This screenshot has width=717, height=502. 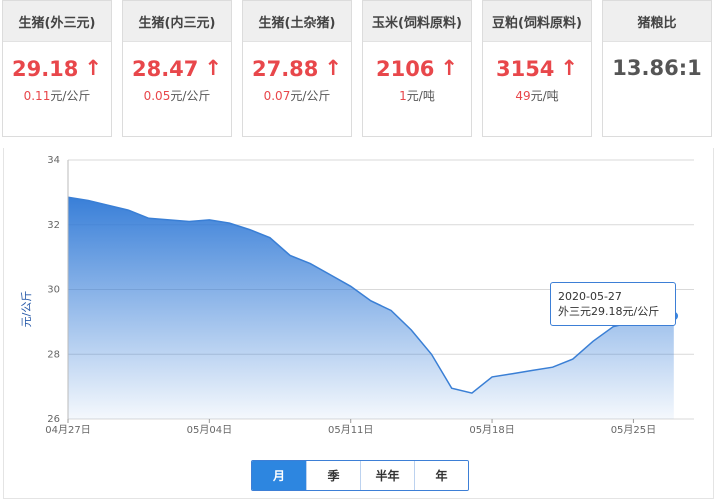 What do you see at coordinates (417, 21) in the screenshot?
I see `card-title: 玉米(饲料原料)` at bounding box center [417, 21].